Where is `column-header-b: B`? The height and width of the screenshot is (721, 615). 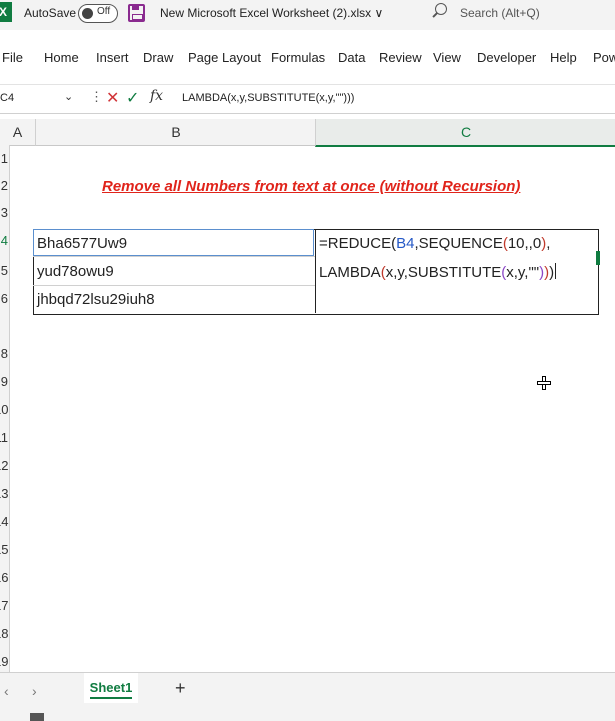
column-header-b: B is located at coordinates (175, 132).